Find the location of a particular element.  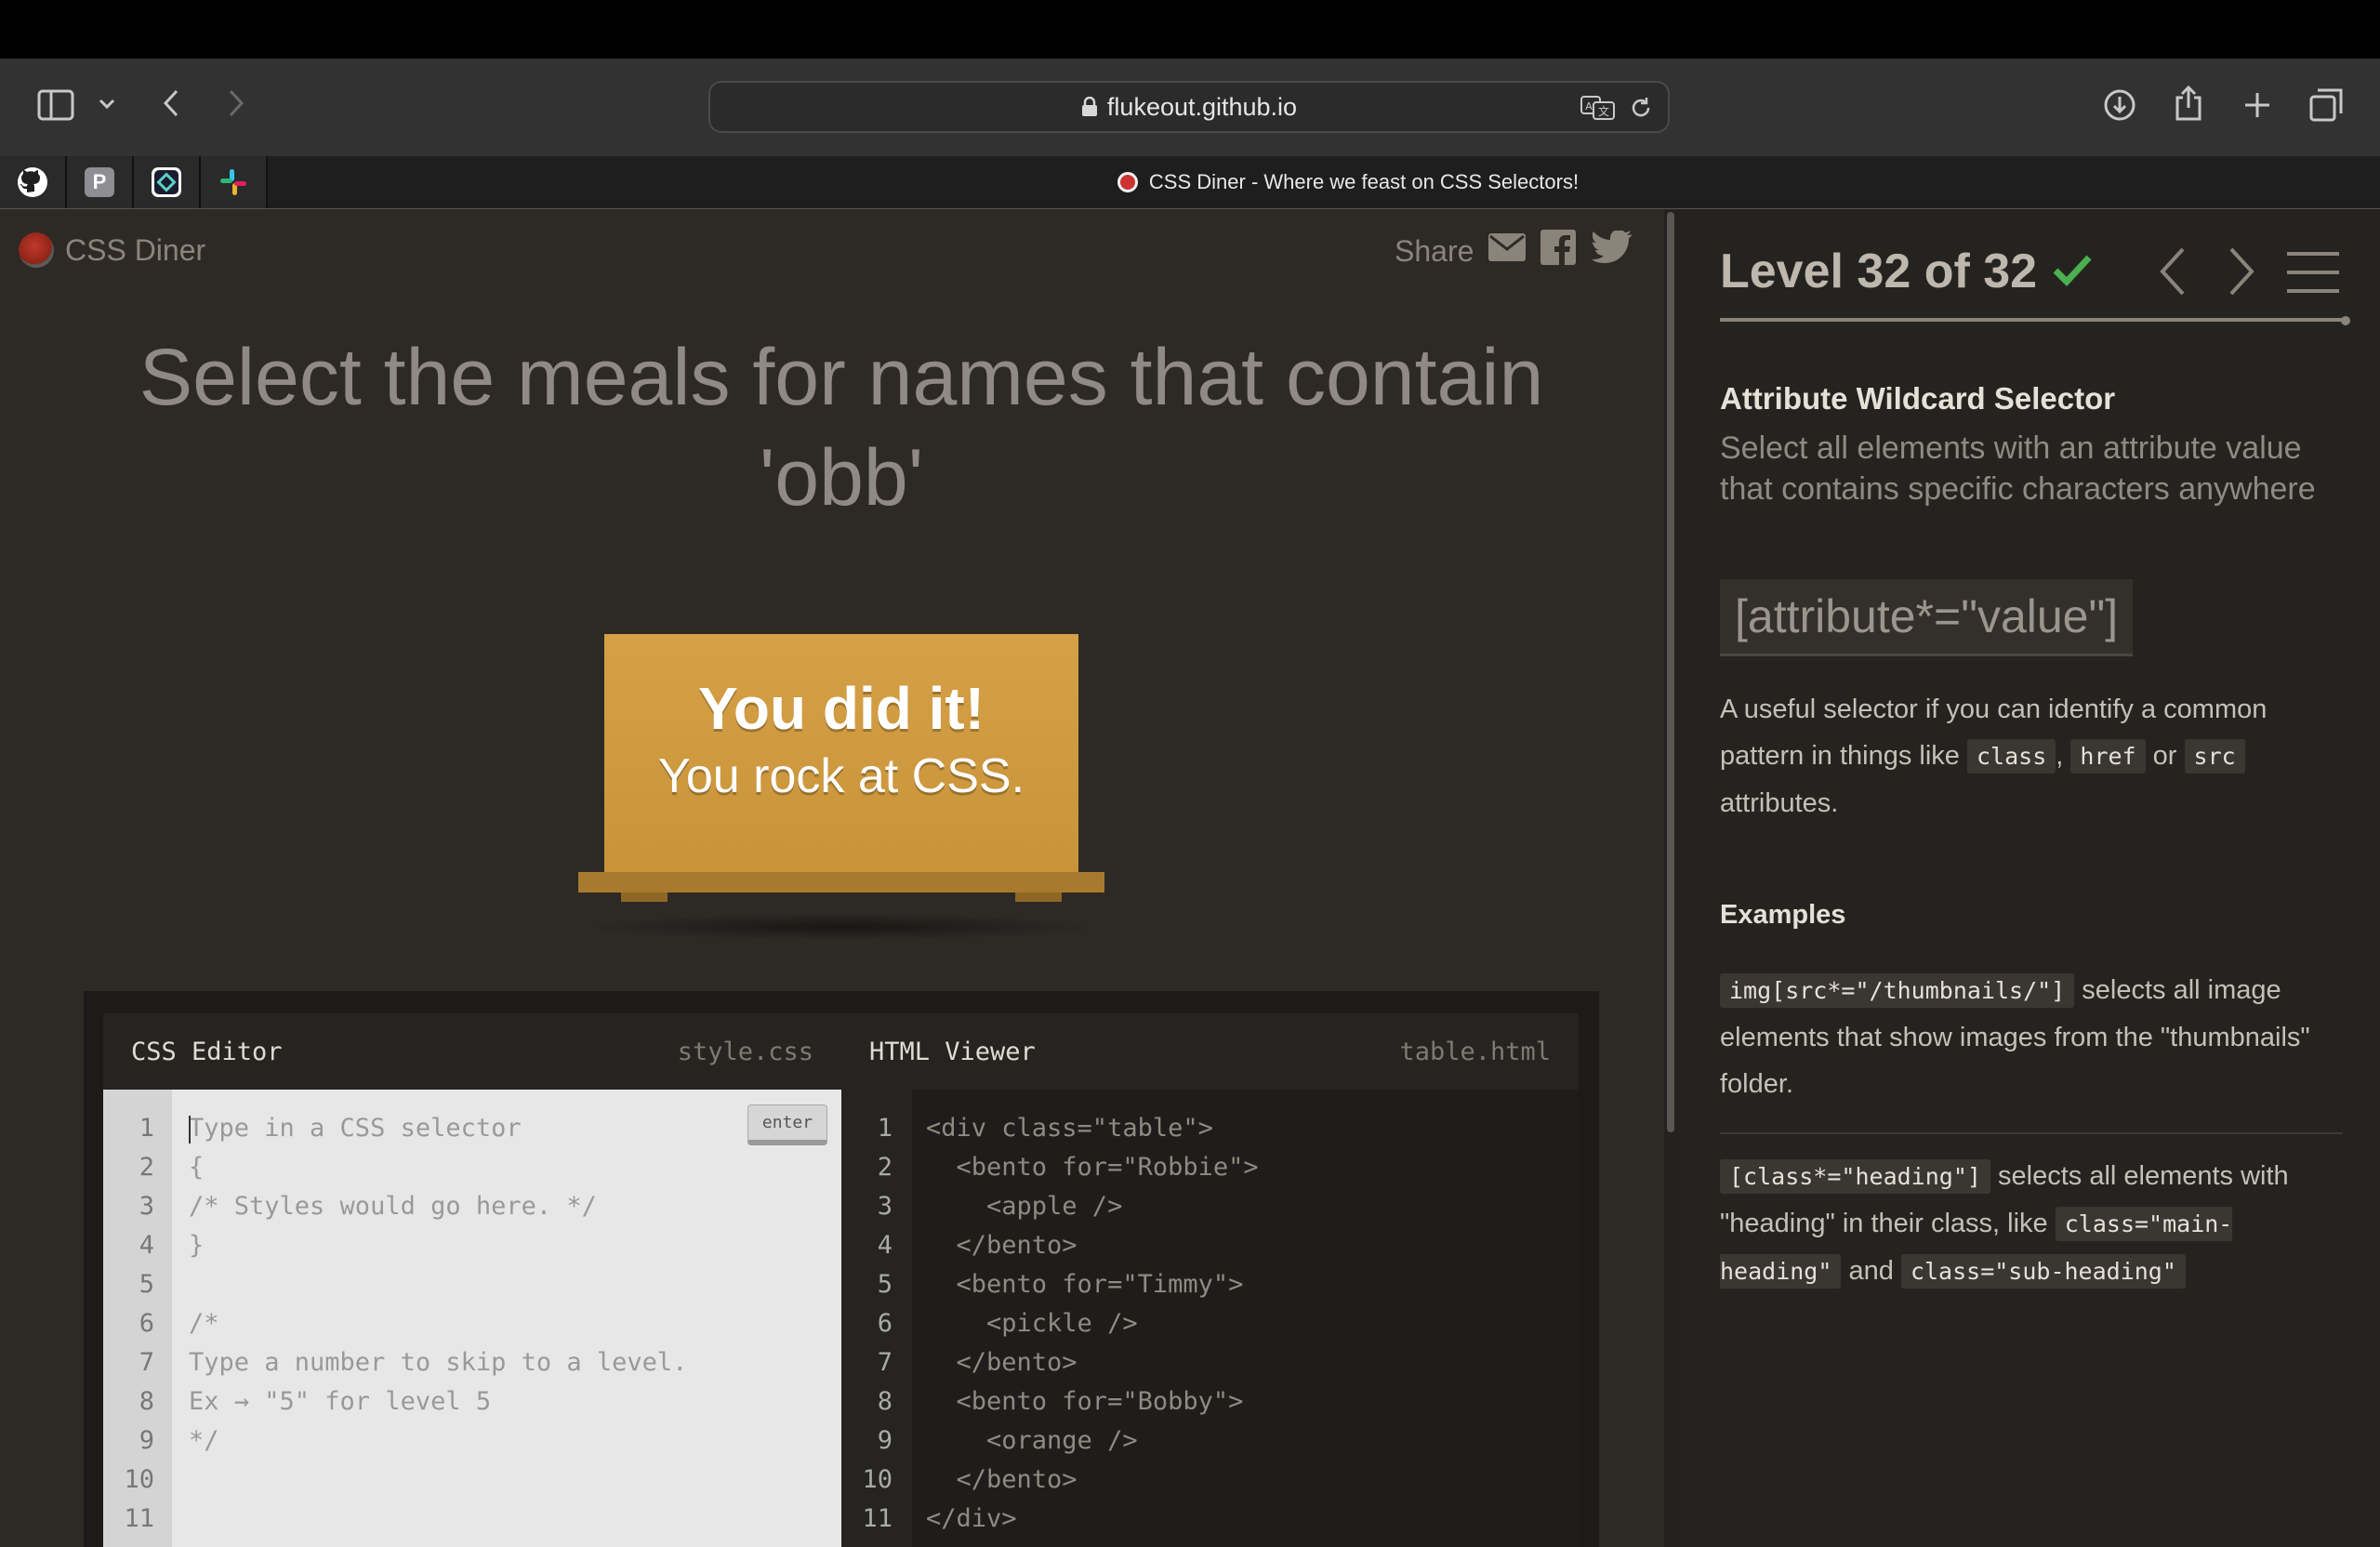

svg-text: 文 is located at coordinates (1603, 111).